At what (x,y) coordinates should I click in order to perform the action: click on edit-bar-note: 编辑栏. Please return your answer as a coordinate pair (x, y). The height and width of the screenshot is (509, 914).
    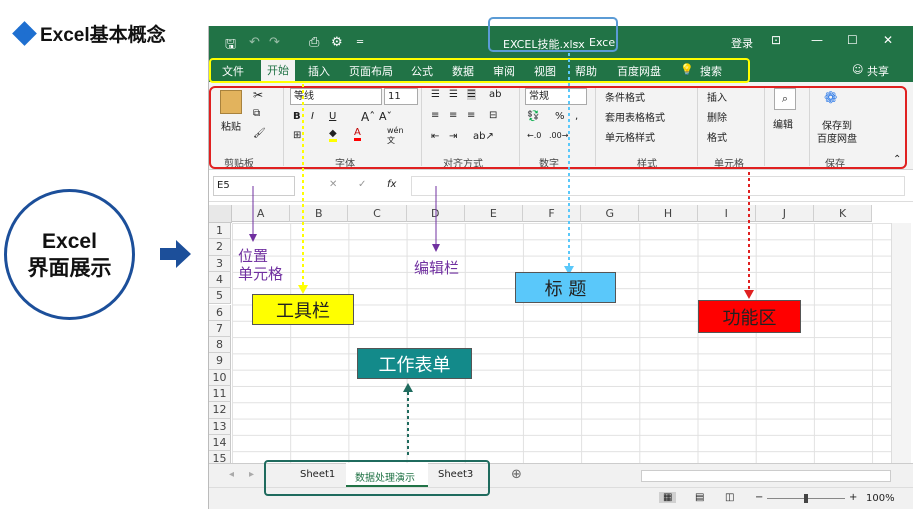
    Looking at the image, I should click on (437, 268).